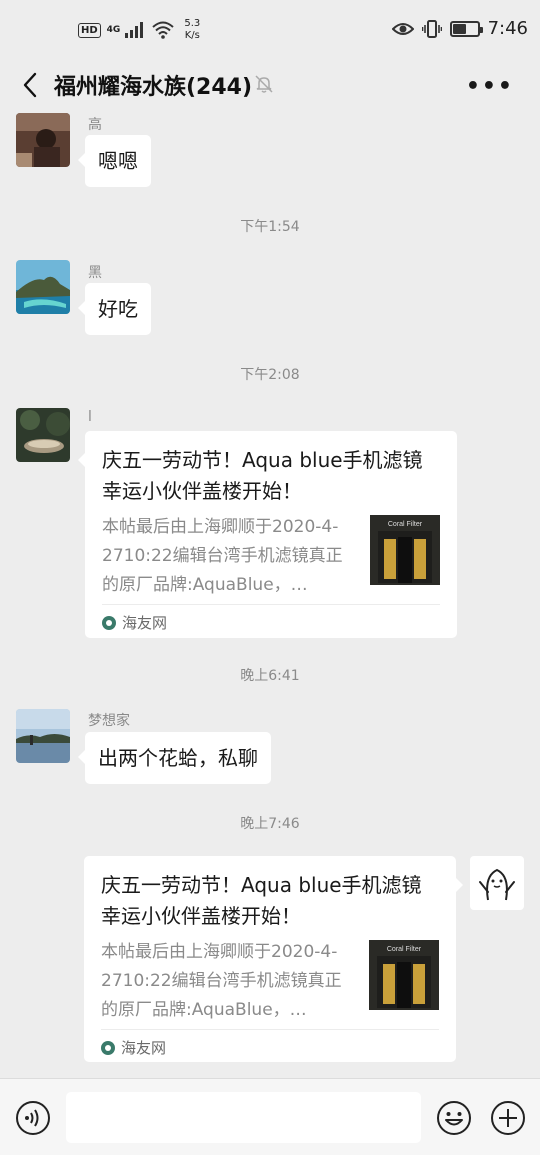 The image size is (540, 1155). I want to click on network-speed: 5.3 K/s, so click(192, 30).